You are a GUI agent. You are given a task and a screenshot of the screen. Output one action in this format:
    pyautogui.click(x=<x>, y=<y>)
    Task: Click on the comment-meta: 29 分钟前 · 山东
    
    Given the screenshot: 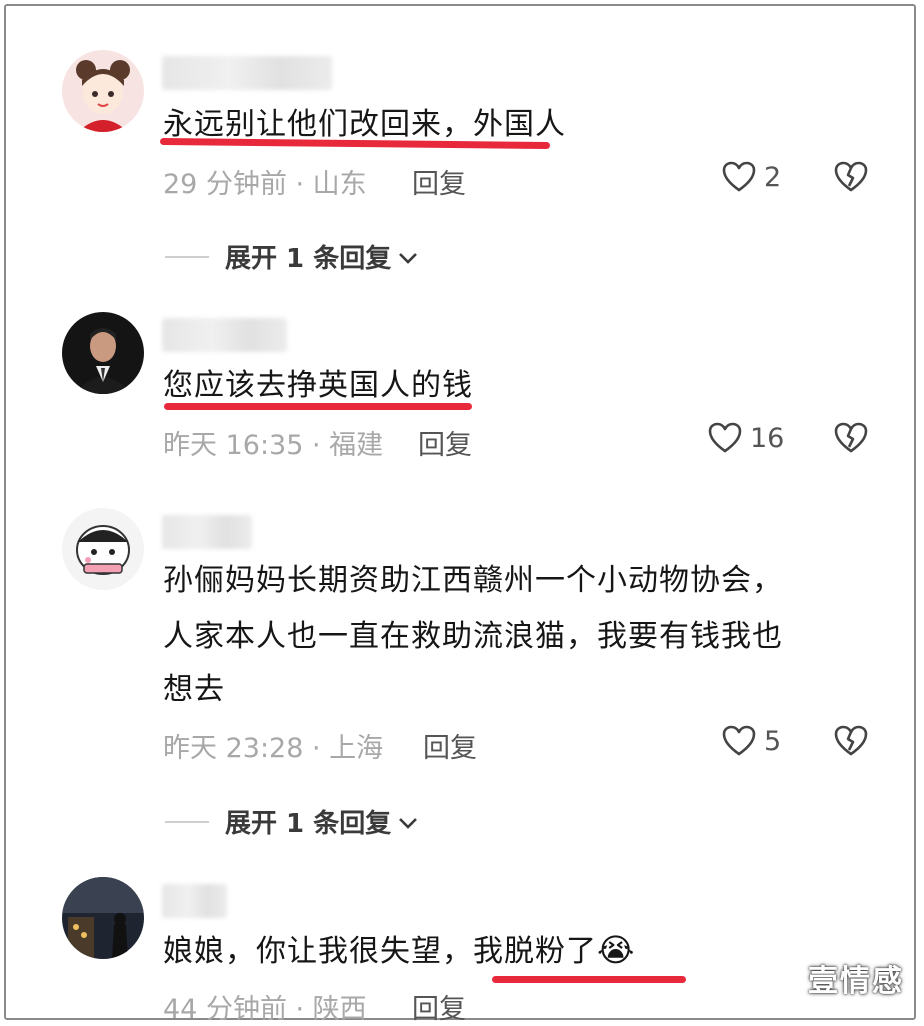 What is the action you would take?
    pyautogui.click(x=265, y=184)
    